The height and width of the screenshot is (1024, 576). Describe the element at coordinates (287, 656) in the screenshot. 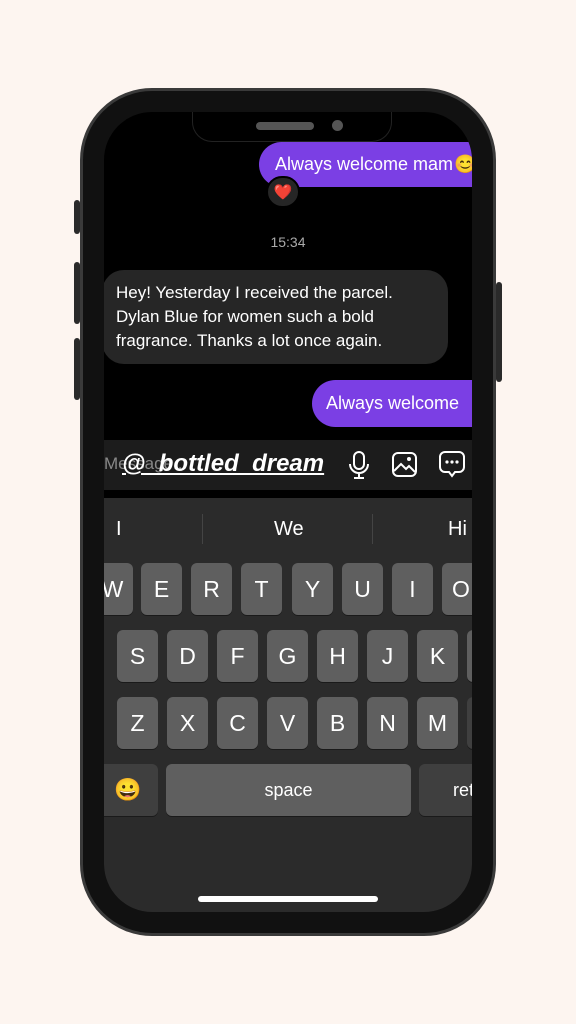

I see `key-g: G` at that location.